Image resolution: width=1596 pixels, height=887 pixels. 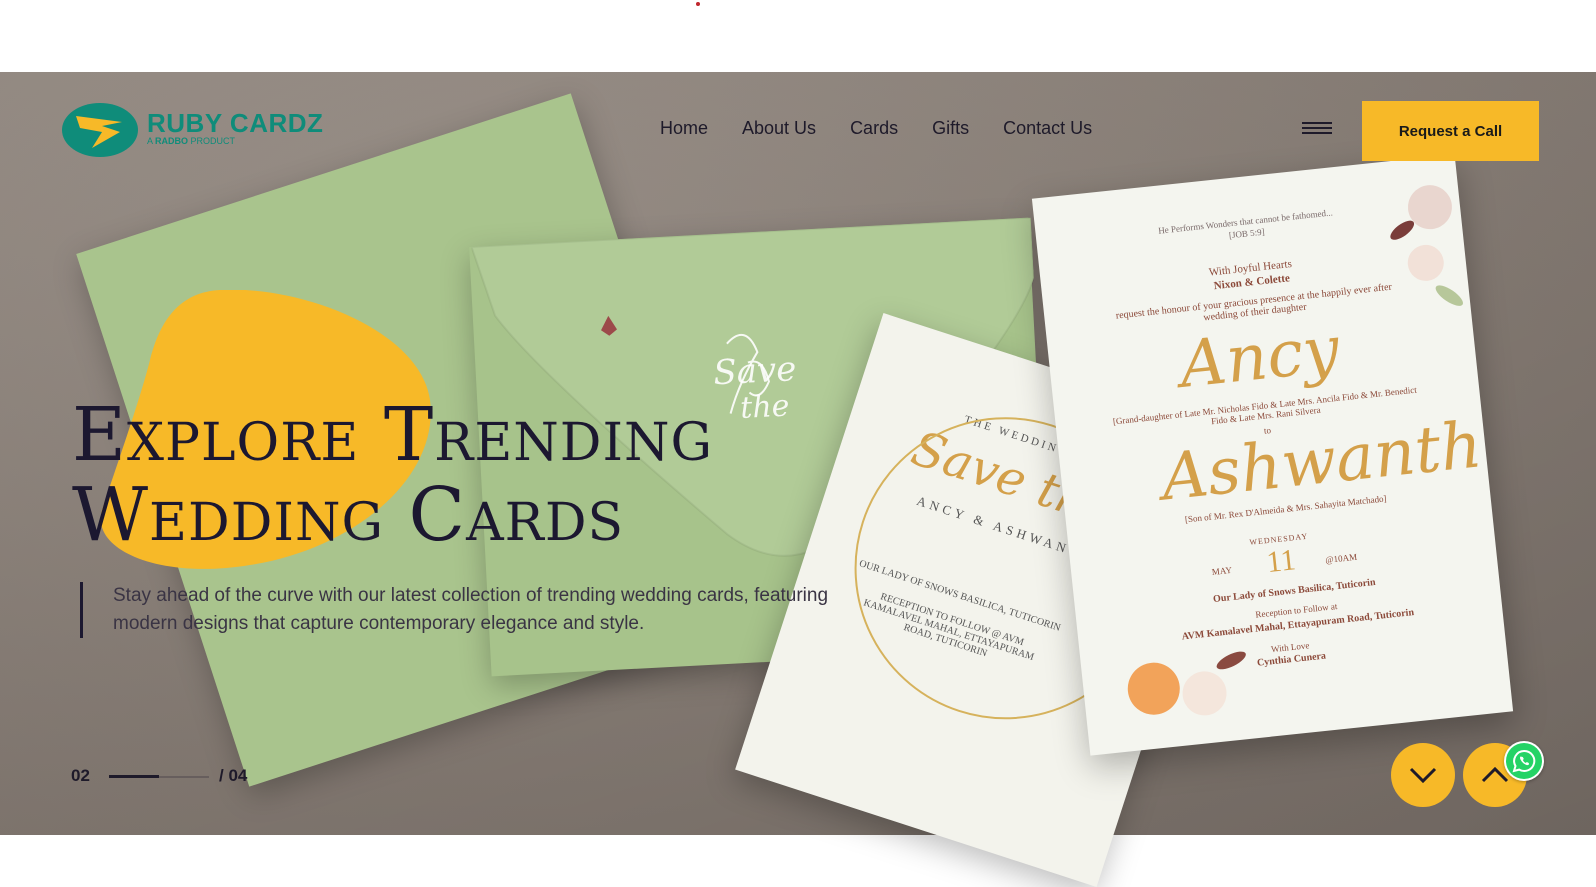 I want to click on svg-text: the, so click(x=764, y=407).